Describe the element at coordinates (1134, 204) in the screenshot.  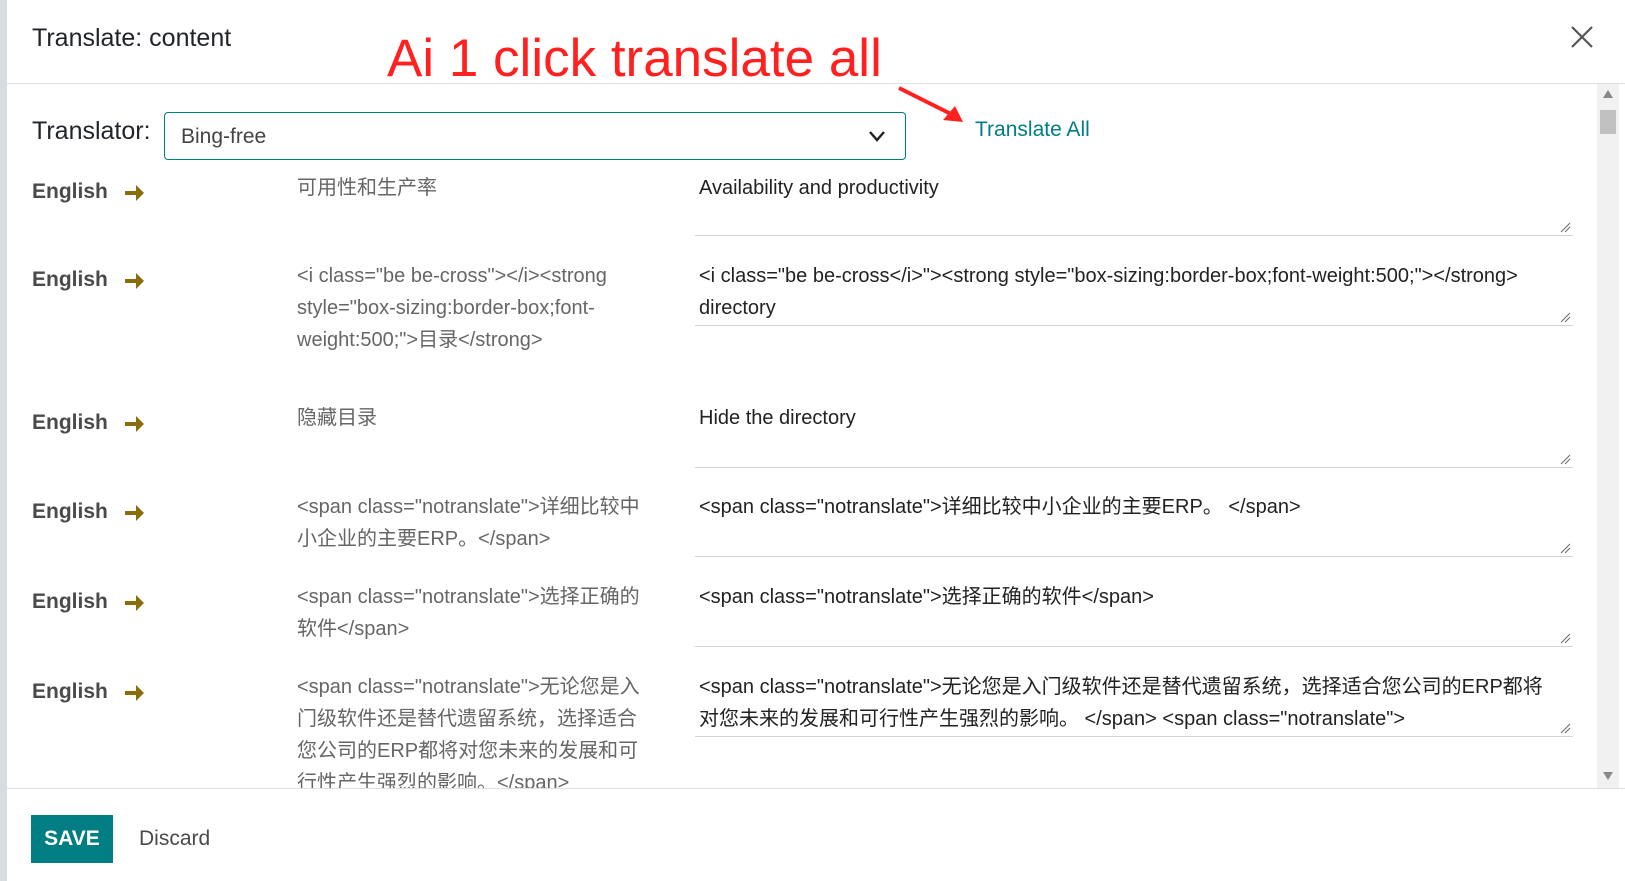
I see `translation-input: Availability and productivity` at that location.